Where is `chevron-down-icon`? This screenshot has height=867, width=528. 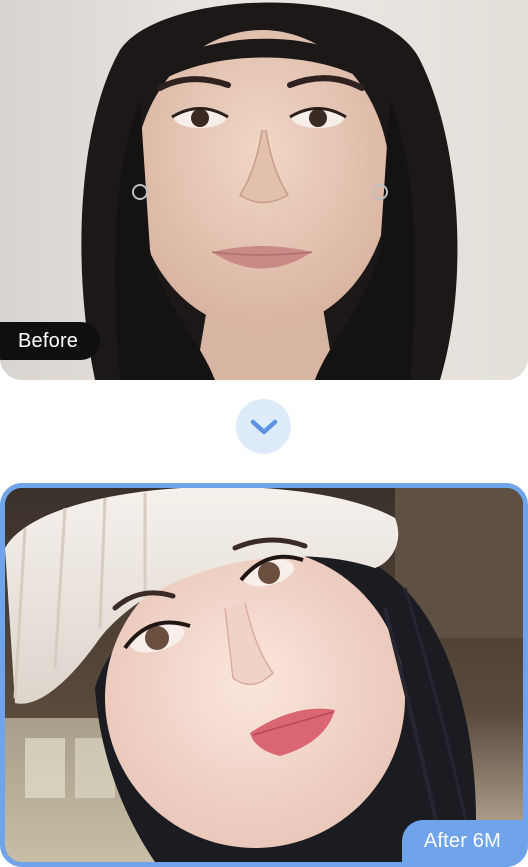
chevron-down-icon is located at coordinates (263, 426).